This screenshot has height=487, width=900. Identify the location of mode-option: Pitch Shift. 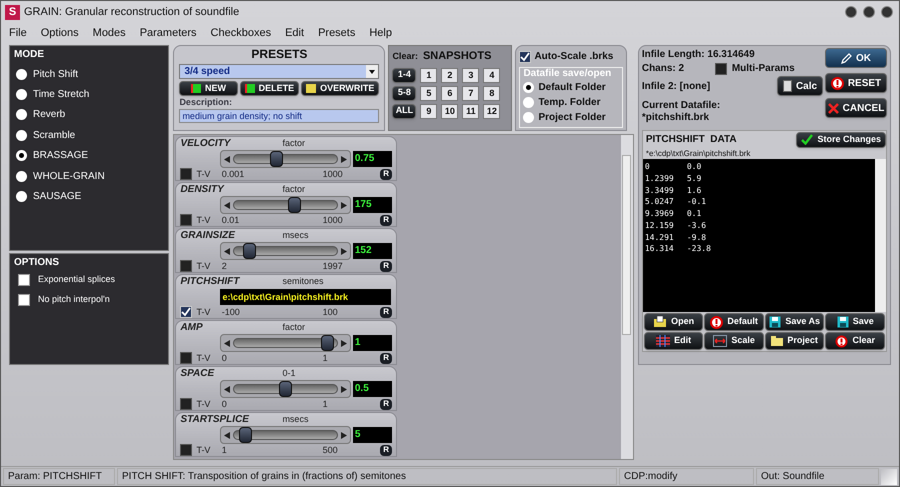
(55, 74).